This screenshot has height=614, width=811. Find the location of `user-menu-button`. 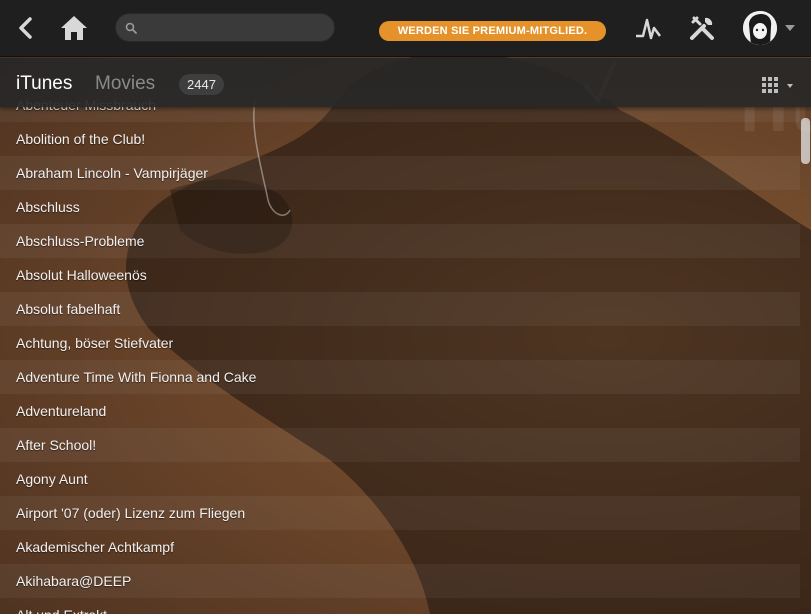

user-menu-button is located at coordinates (771, 28).